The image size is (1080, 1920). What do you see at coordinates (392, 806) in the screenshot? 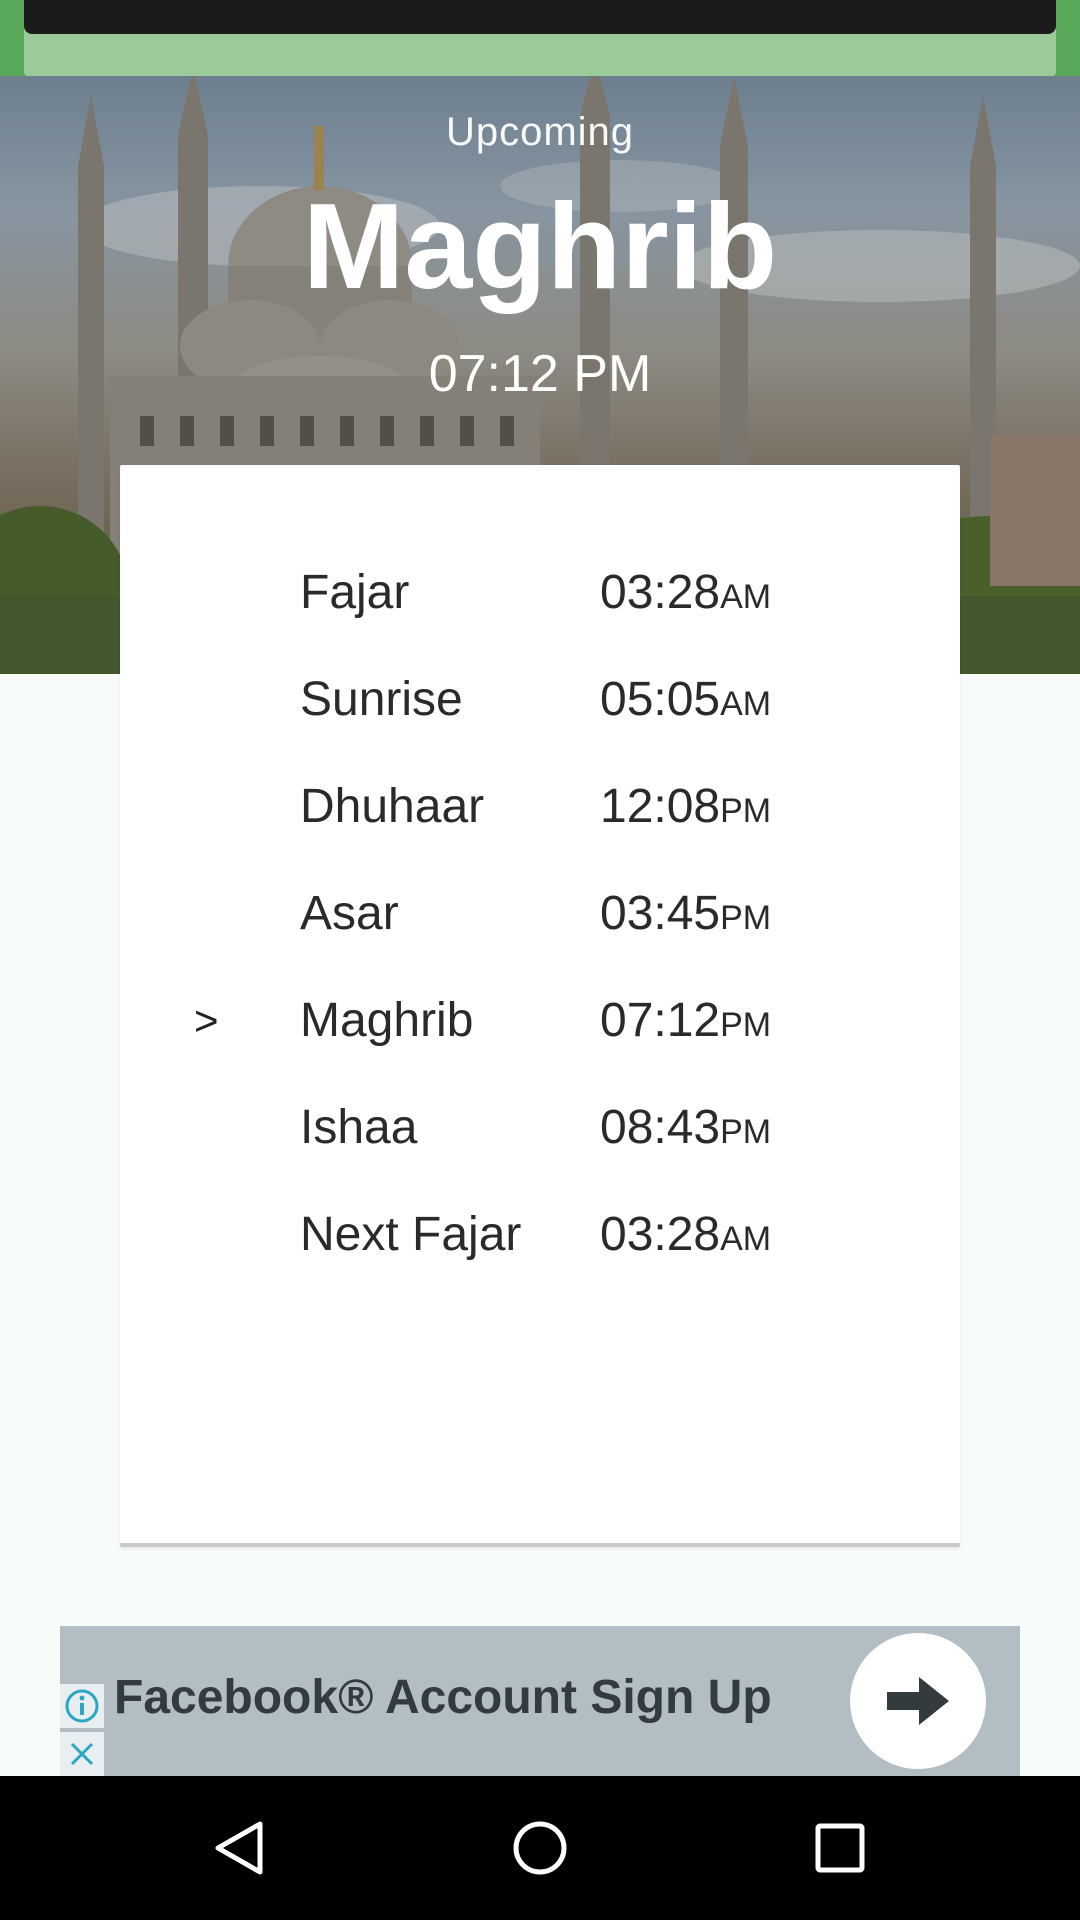
I see `prayer-name: Dhuhaar` at bounding box center [392, 806].